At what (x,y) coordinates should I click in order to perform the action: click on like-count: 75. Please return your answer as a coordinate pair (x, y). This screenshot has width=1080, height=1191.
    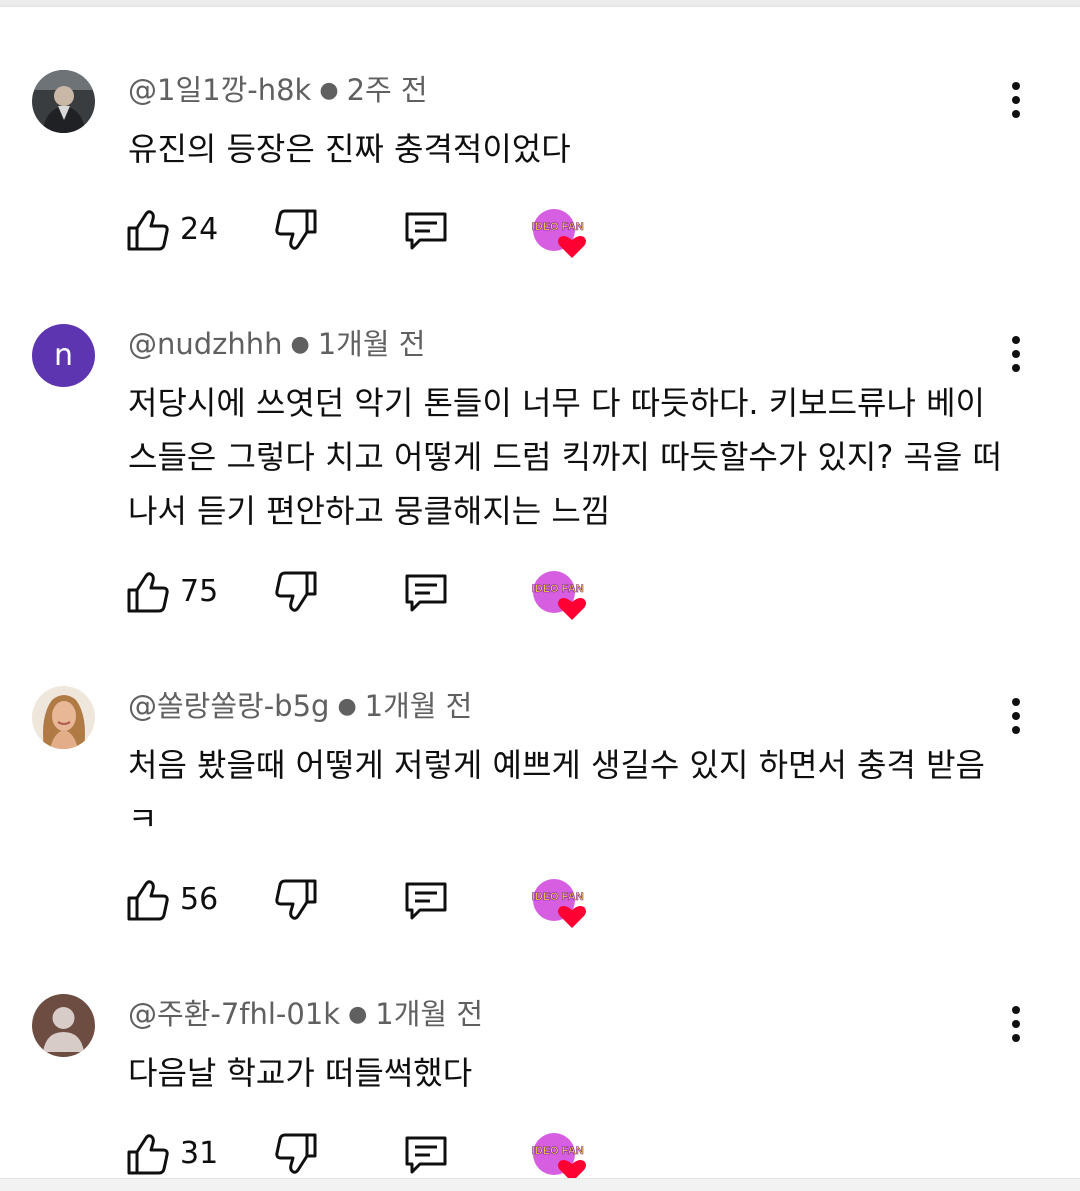
    Looking at the image, I should click on (199, 591).